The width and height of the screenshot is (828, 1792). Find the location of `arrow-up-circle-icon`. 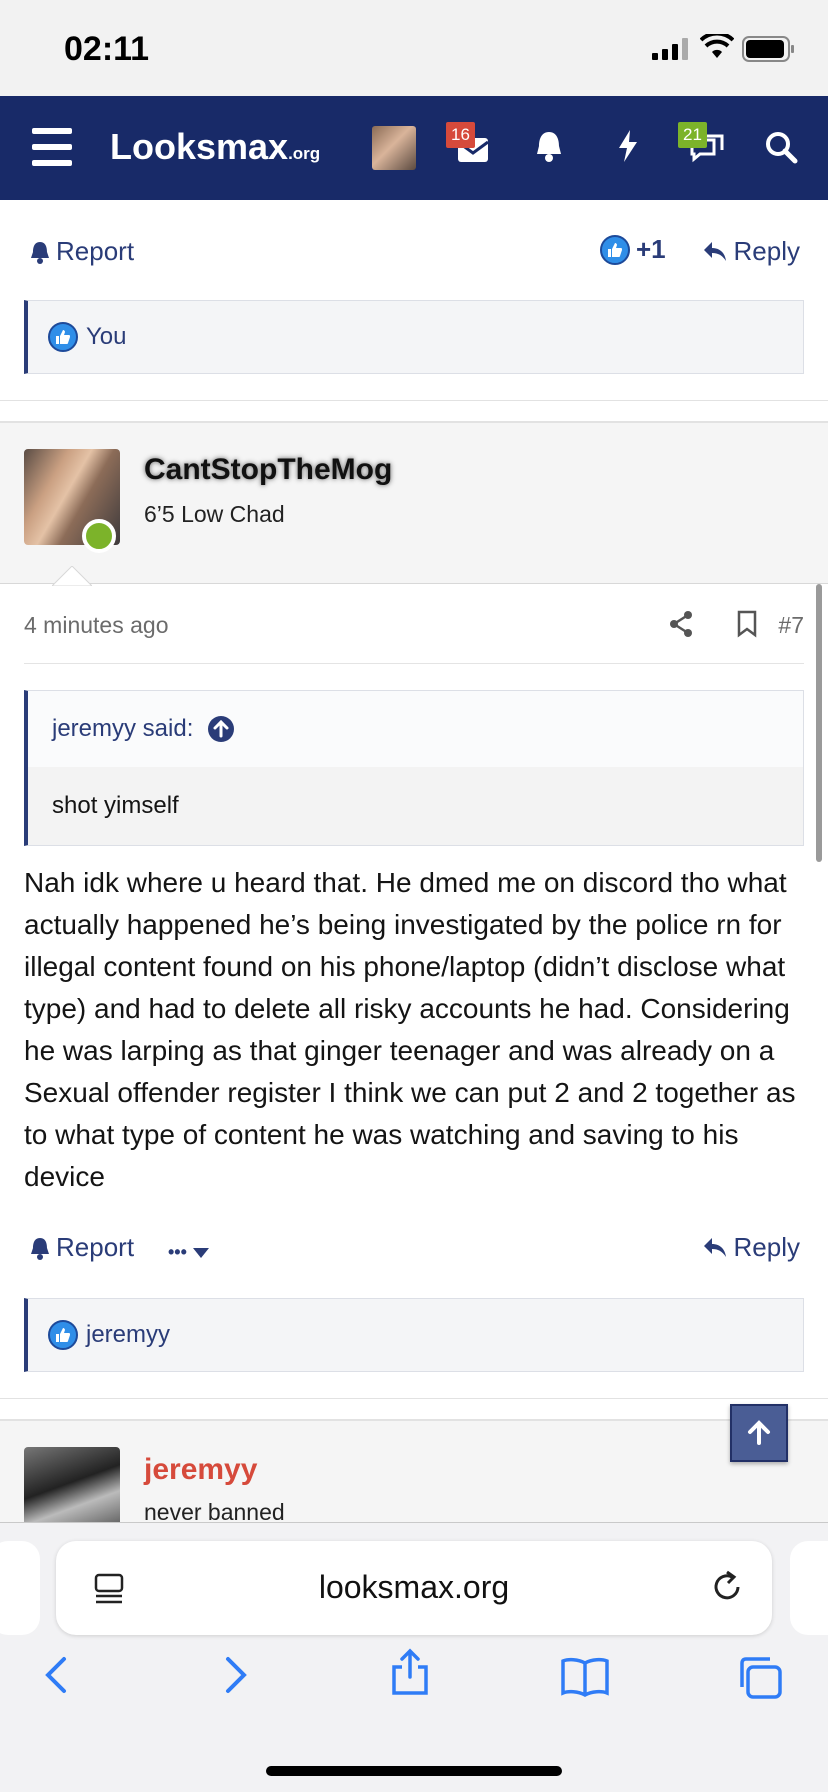

arrow-up-circle-icon is located at coordinates (221, 729).